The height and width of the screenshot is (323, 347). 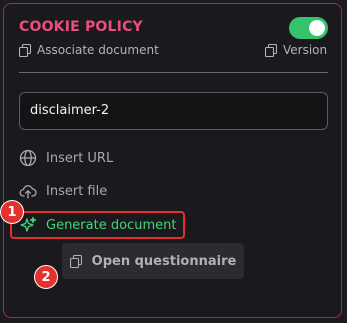 I want to click on globe-icon, so click(x=28, y=158).